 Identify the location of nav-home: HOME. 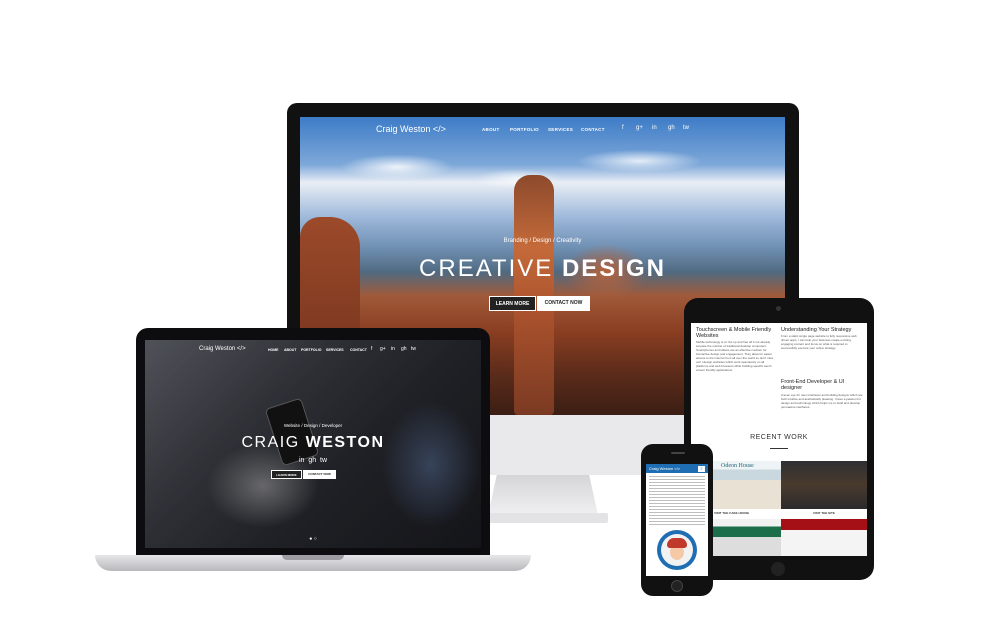
(273, 350).